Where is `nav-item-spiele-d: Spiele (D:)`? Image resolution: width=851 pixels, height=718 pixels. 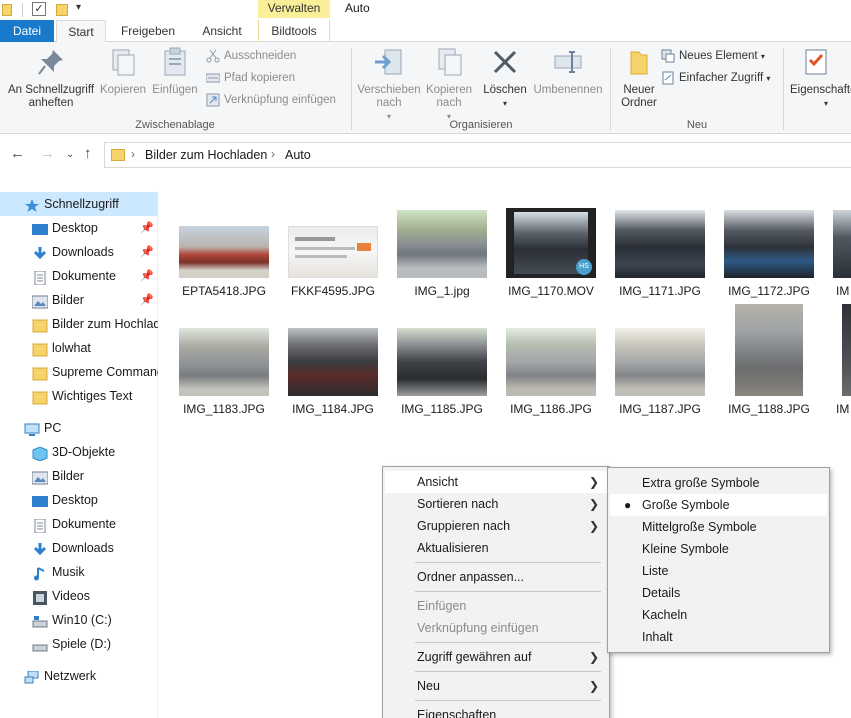 nav-item-spiele-d: Spiele (D:) is located at coordinates (79, 644).